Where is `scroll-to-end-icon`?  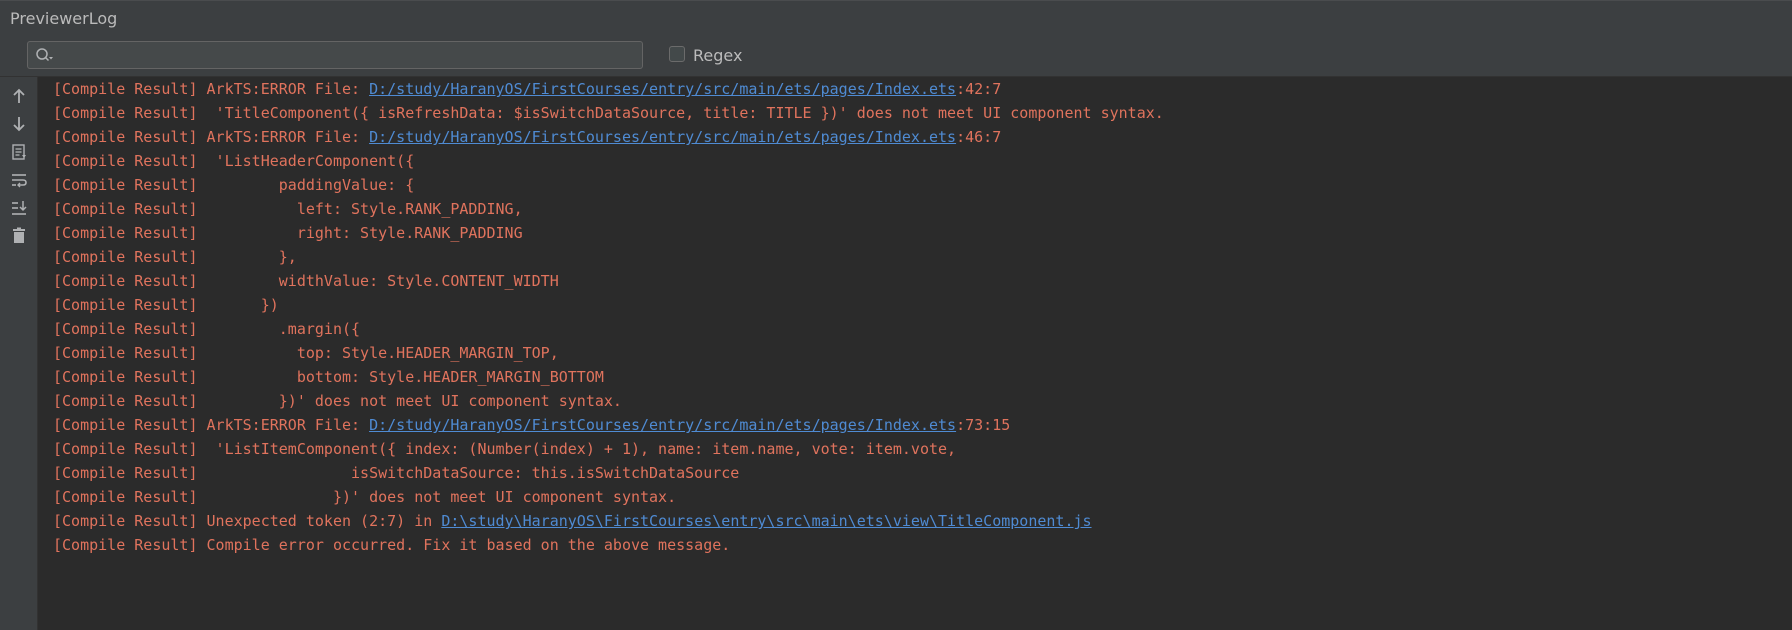 scroll-to-end-icon is located at coordinates (19, 208).